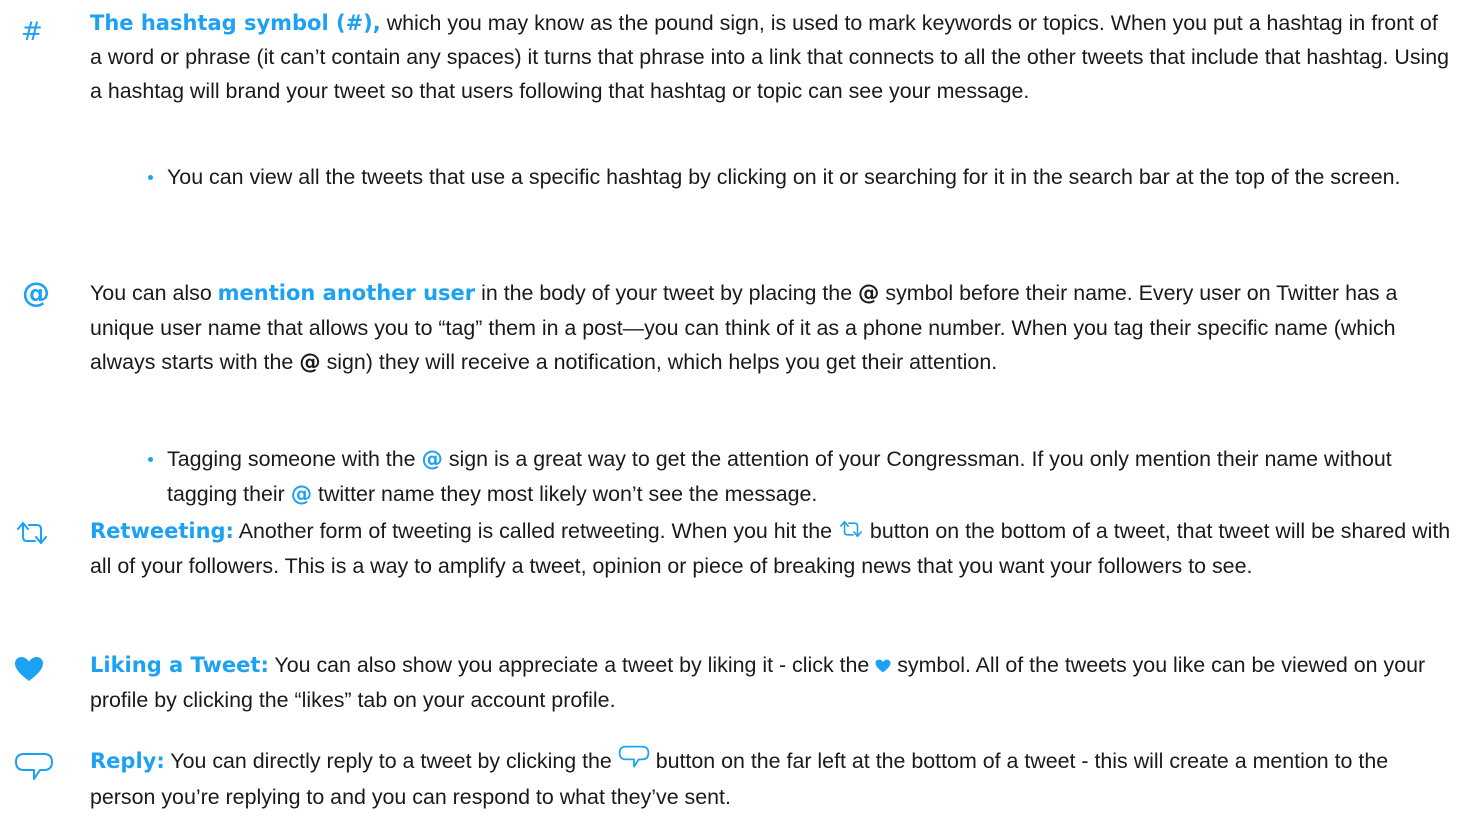 The width and height of the screenshot is (1468, 823). Describe the element at coordinates (36, 292) in the screenshot. I see `at-sign-icon: @` at that location.